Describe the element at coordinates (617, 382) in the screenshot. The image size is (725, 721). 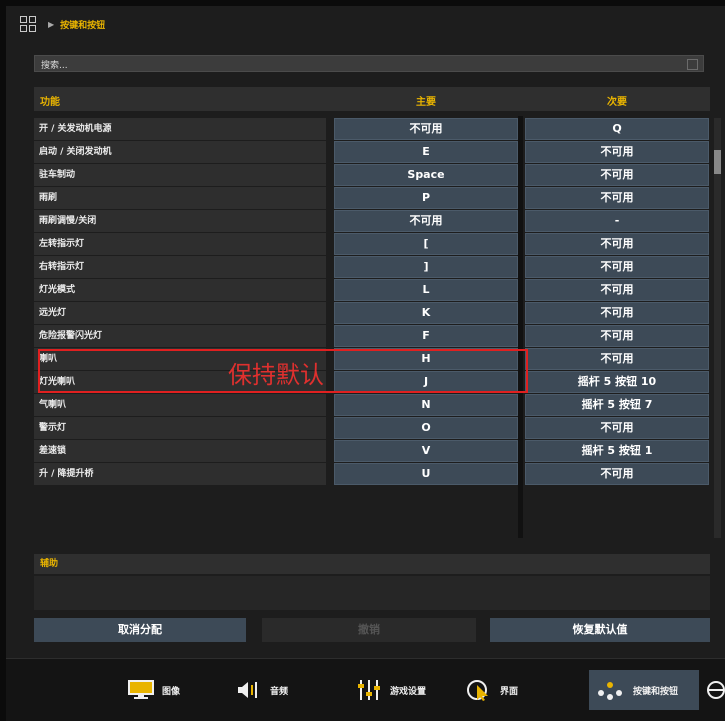
I see `secondary-binding: 摇杆 5 按钮 10` at that location.